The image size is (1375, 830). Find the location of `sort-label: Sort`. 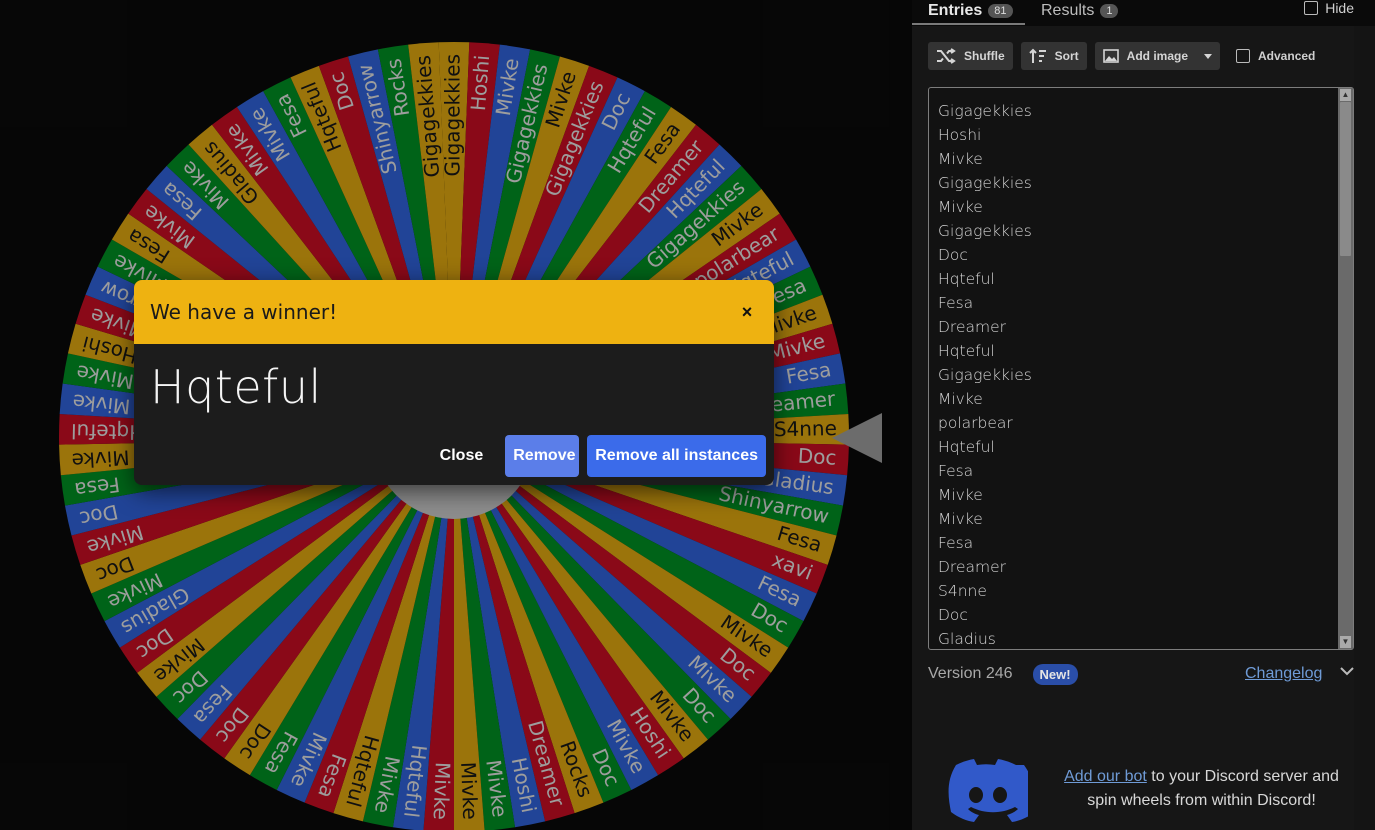

sort-label: Sort is located at coordinates (1066, 56).